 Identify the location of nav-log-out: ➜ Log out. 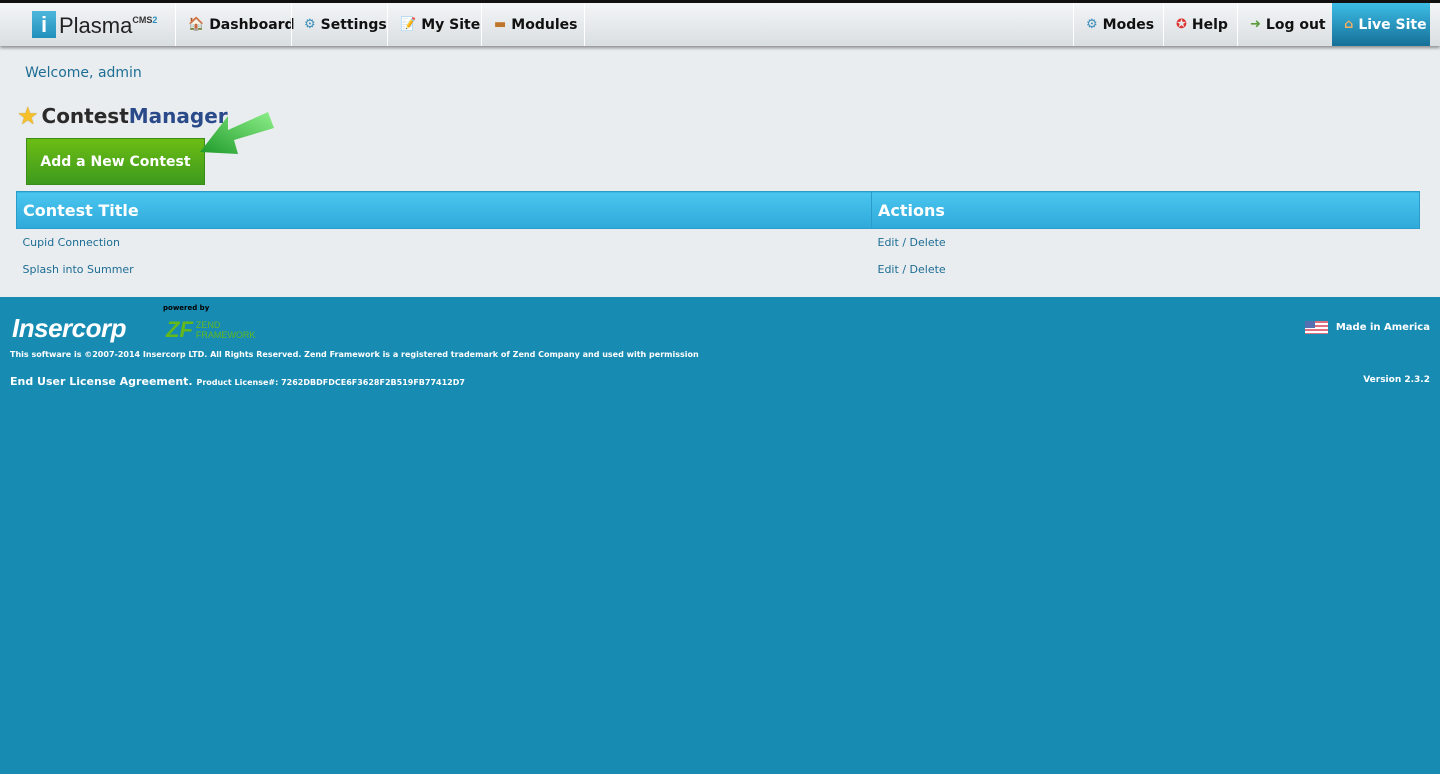
(1287, 24).